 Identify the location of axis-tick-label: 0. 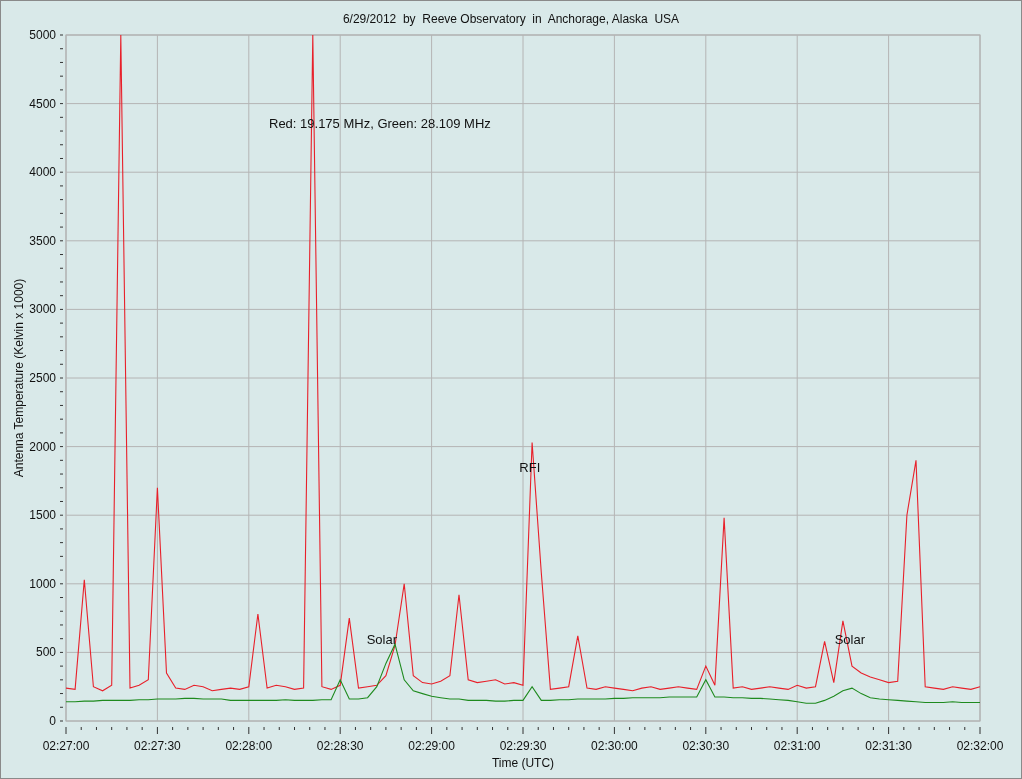
(52, 721).